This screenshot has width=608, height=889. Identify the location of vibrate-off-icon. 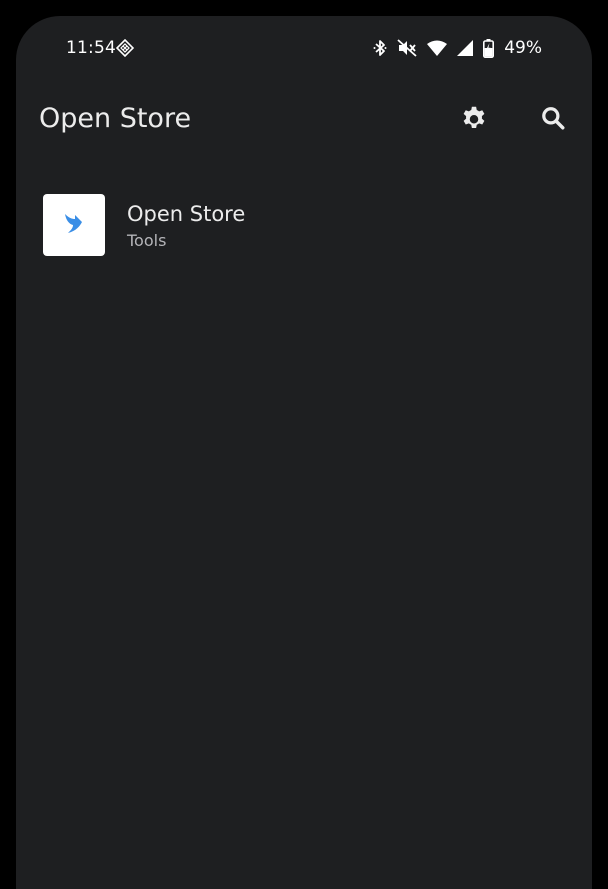
(407, 48).